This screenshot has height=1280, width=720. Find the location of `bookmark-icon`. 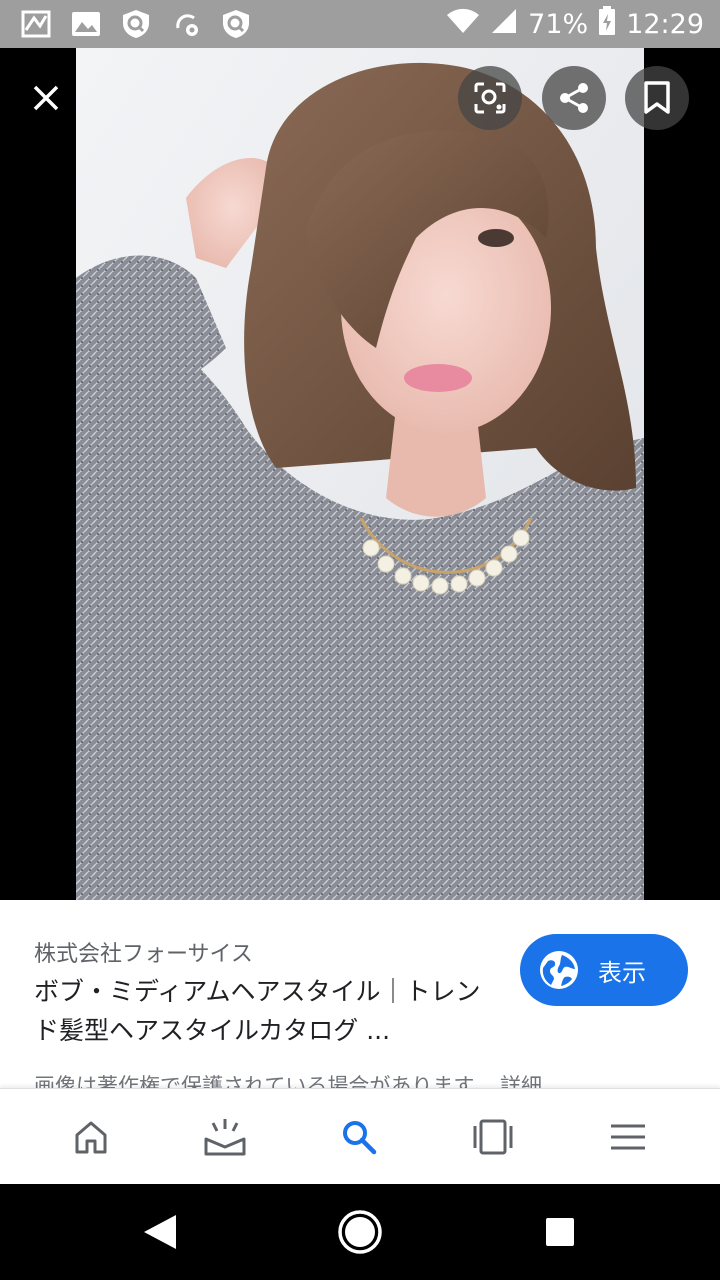

bookmark-icon is located at coordinates (657, 97).